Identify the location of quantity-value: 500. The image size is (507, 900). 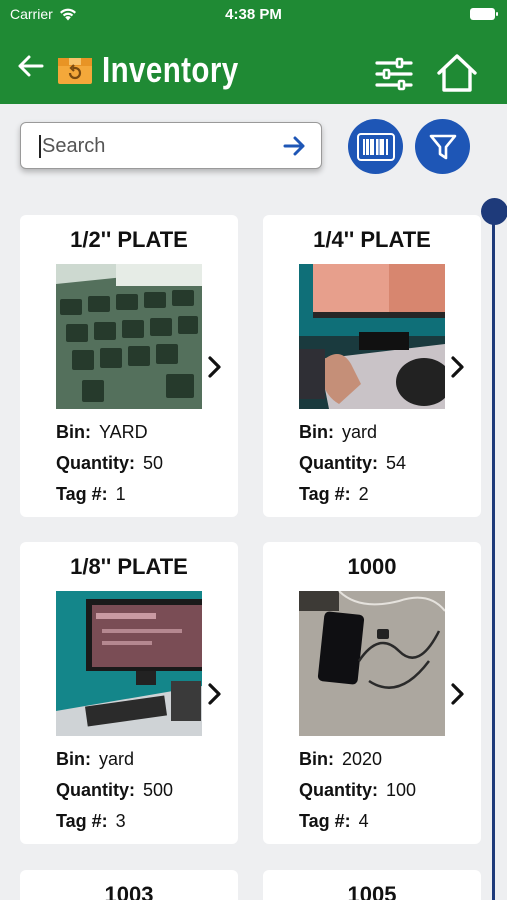
(158, 790).